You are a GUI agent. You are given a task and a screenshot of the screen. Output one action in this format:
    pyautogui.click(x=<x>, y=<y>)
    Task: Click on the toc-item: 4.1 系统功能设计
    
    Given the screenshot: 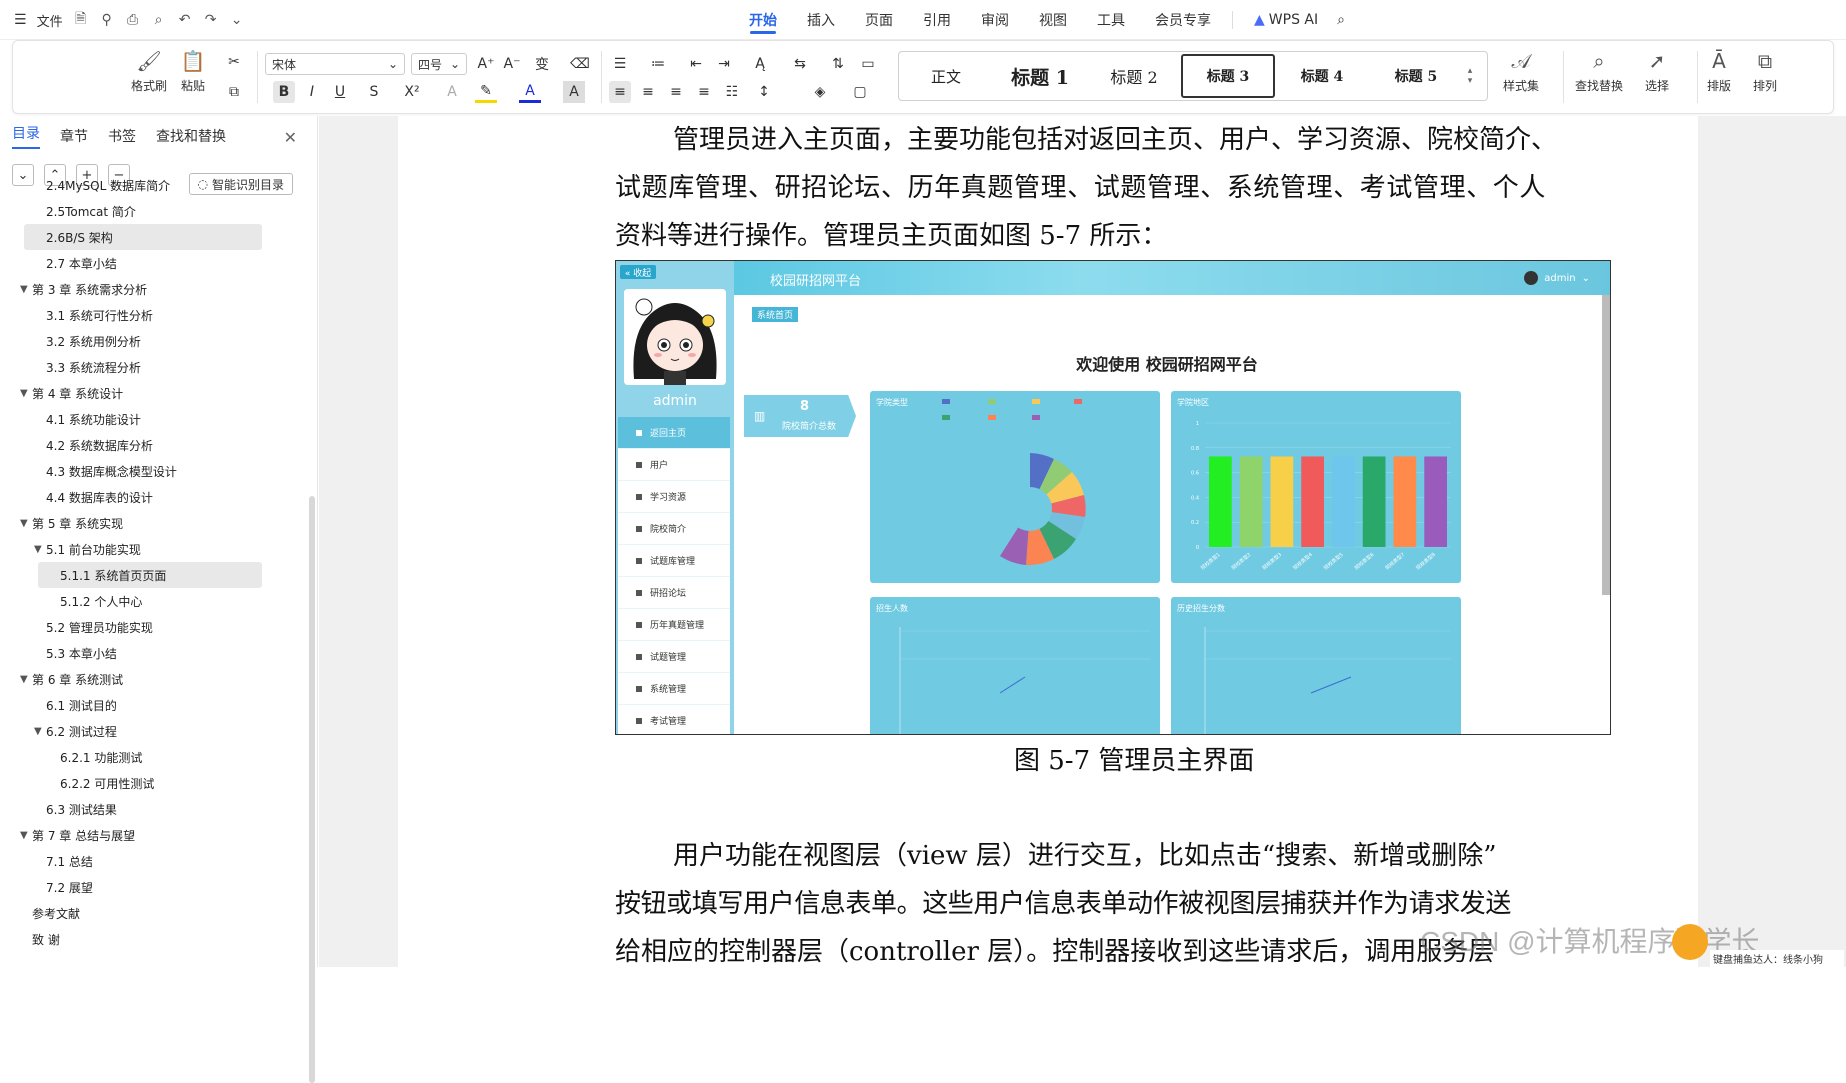 What is the action you would take?
    pyautogui.click(x=155, y=419)
    